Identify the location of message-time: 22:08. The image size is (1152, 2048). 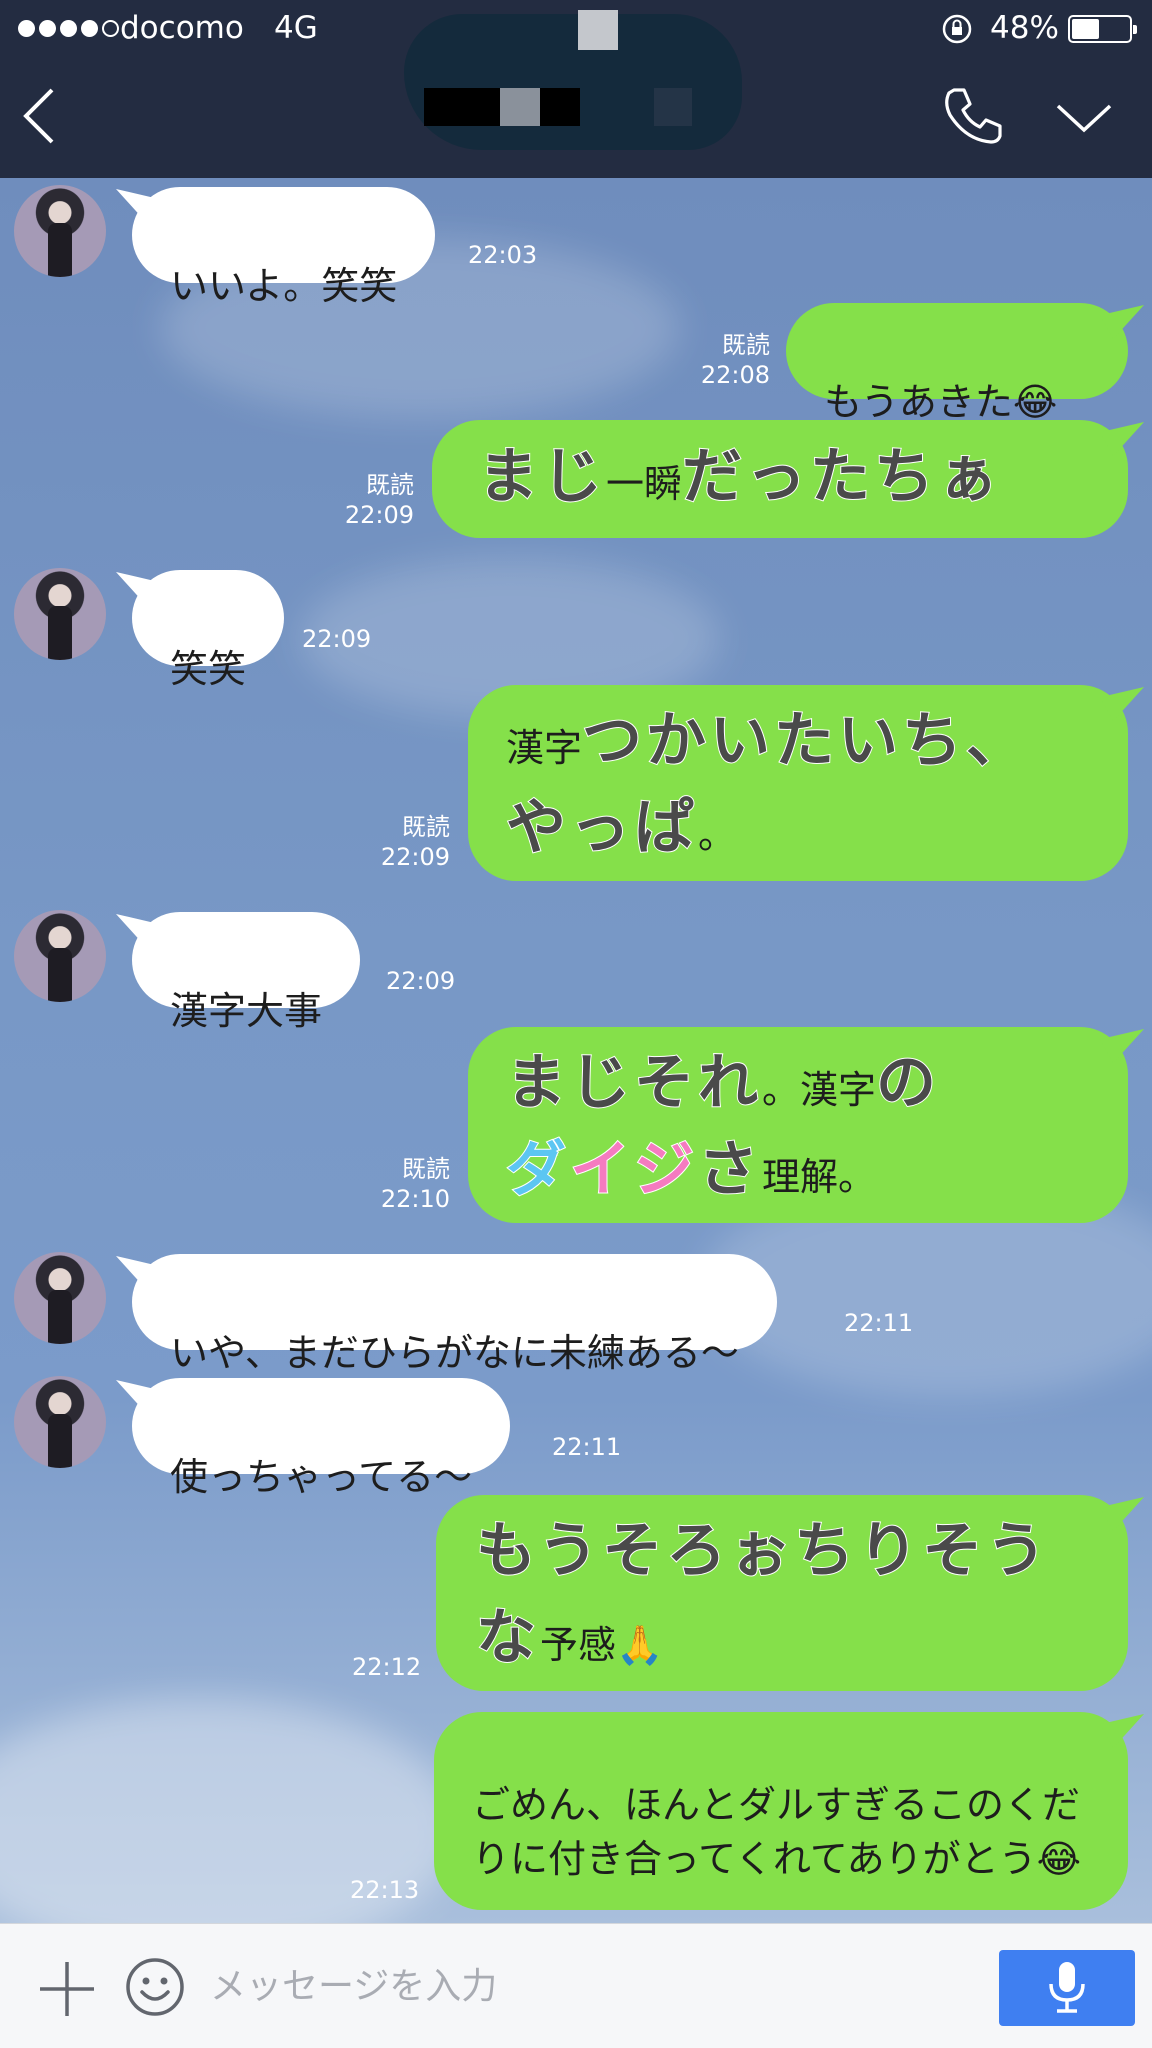
(735, 375).